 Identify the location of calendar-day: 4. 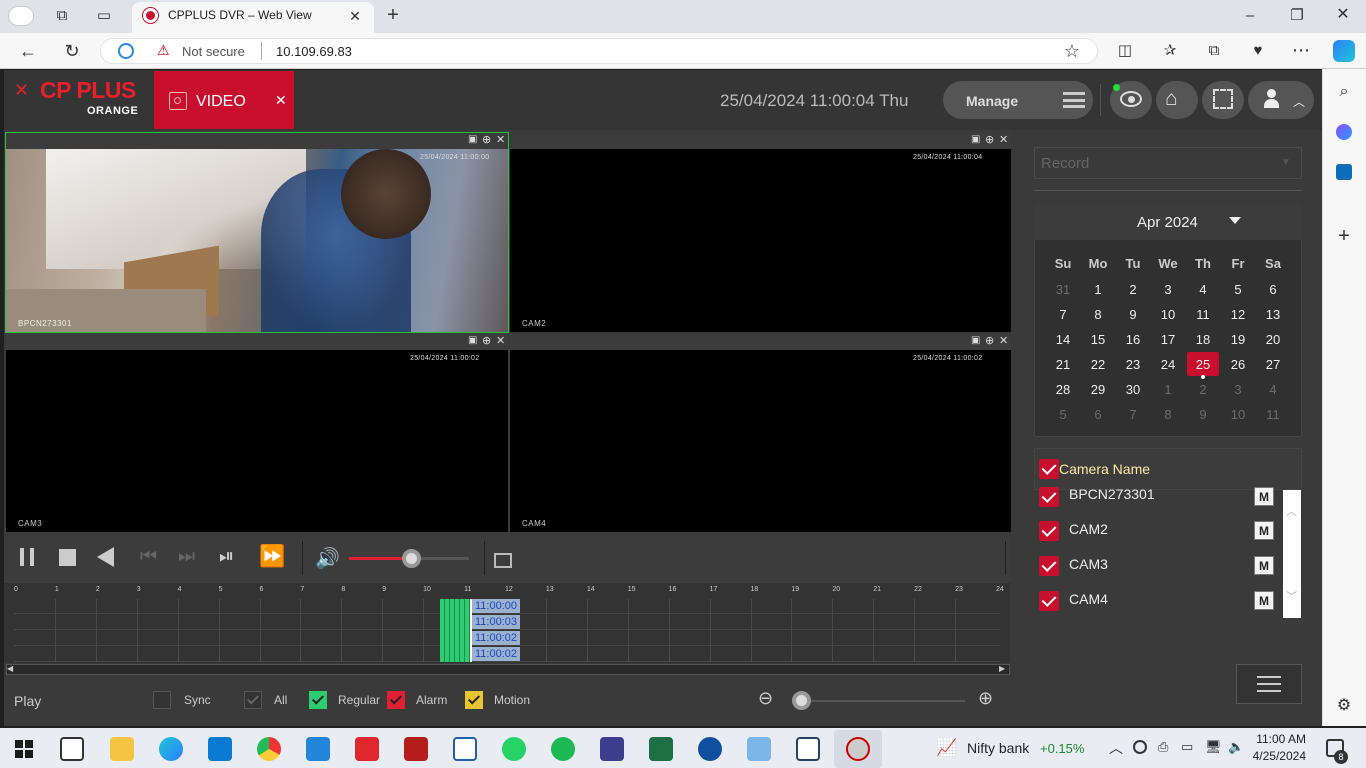
(1273, 389).